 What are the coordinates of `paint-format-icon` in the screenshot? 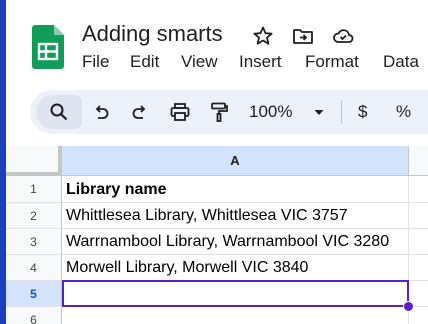 It's located at (219, 112).